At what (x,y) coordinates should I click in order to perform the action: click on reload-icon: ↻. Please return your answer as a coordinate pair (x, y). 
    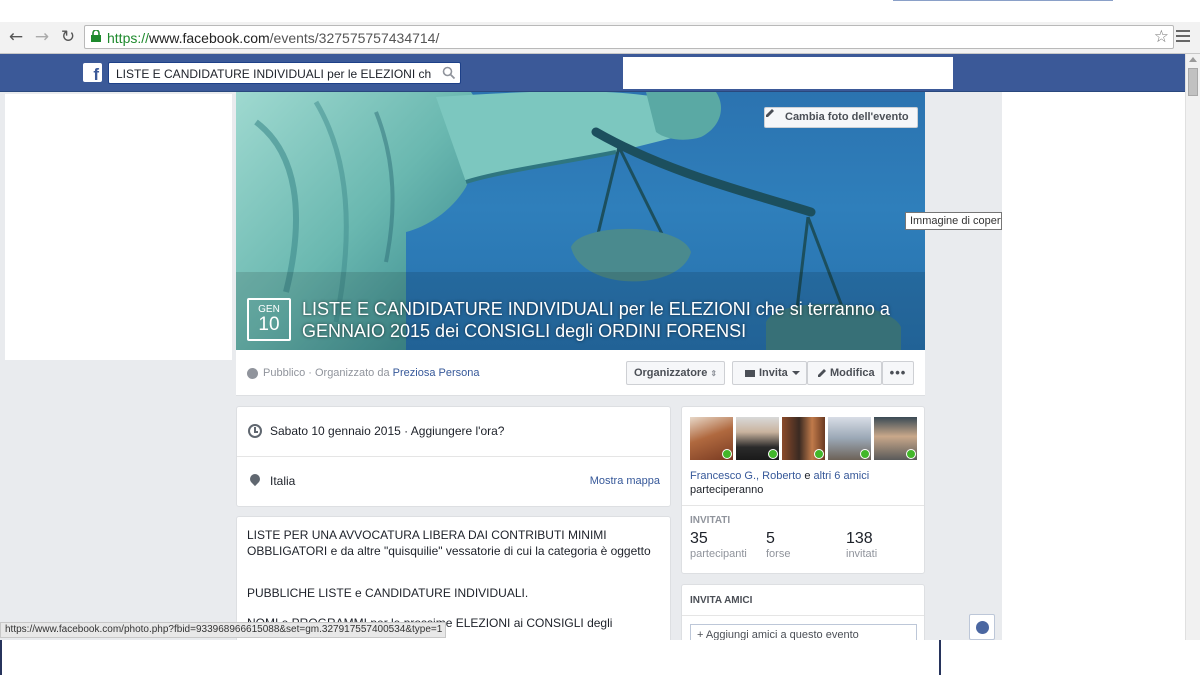
    Looking at the image, I should click on (68, 37).